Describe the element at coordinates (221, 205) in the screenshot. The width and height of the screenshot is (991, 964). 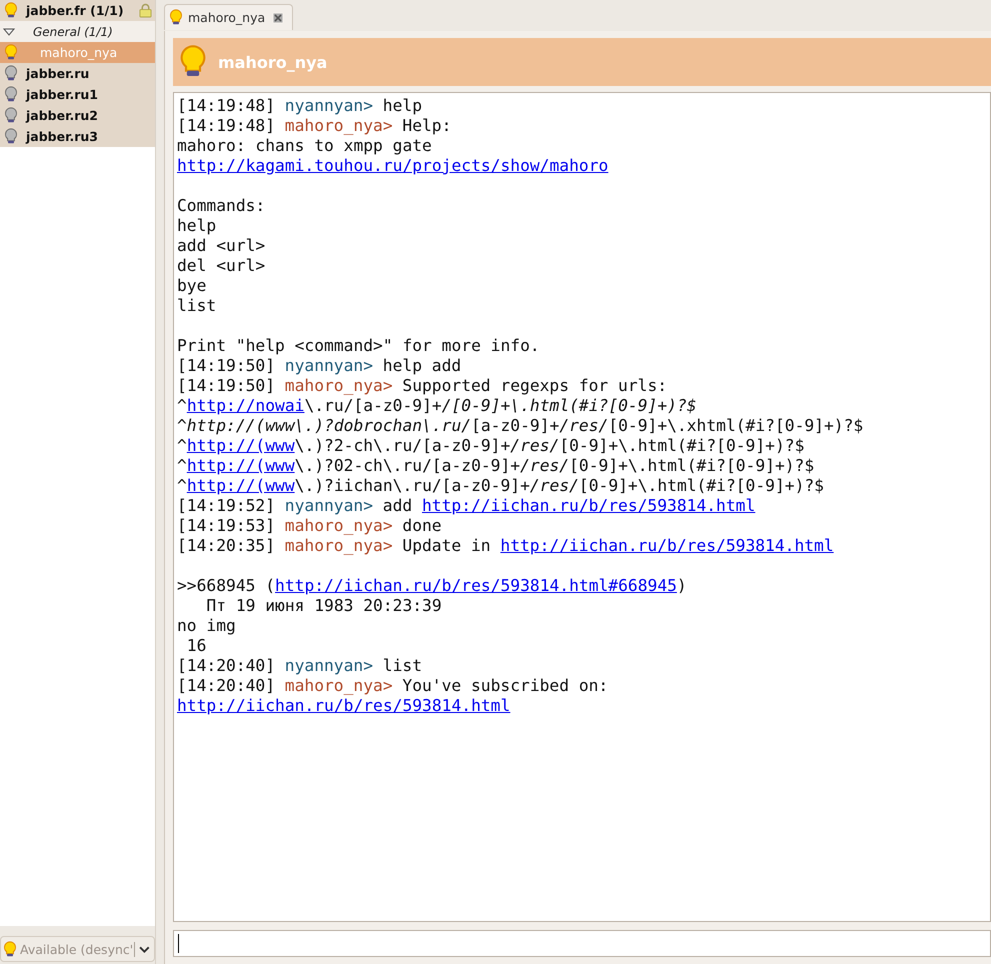
I see `message-text: Commands:` at that location.